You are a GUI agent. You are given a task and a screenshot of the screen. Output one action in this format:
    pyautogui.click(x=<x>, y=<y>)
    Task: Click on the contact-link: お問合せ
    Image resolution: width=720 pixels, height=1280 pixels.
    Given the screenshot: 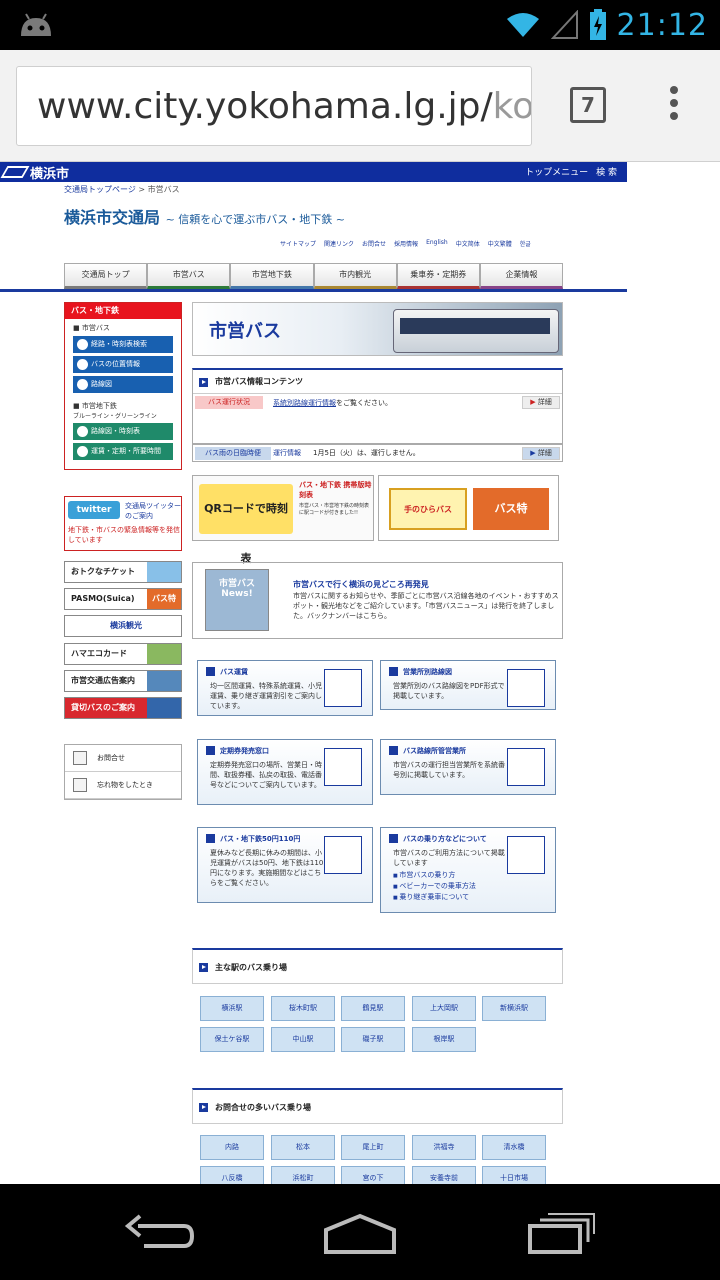 What is the action you would take?
    pyautogui.click(x=123, y=758)
    